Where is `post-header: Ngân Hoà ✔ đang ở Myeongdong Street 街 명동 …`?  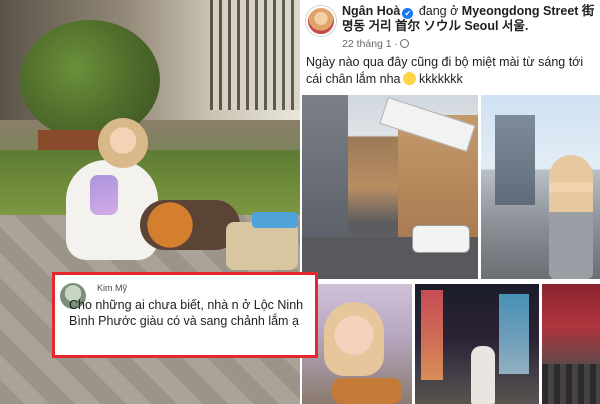 post-header: Ngân Hoà ✔ đang ở Myeongdong Street 街 명동 … is located at coordinates (470, 19).